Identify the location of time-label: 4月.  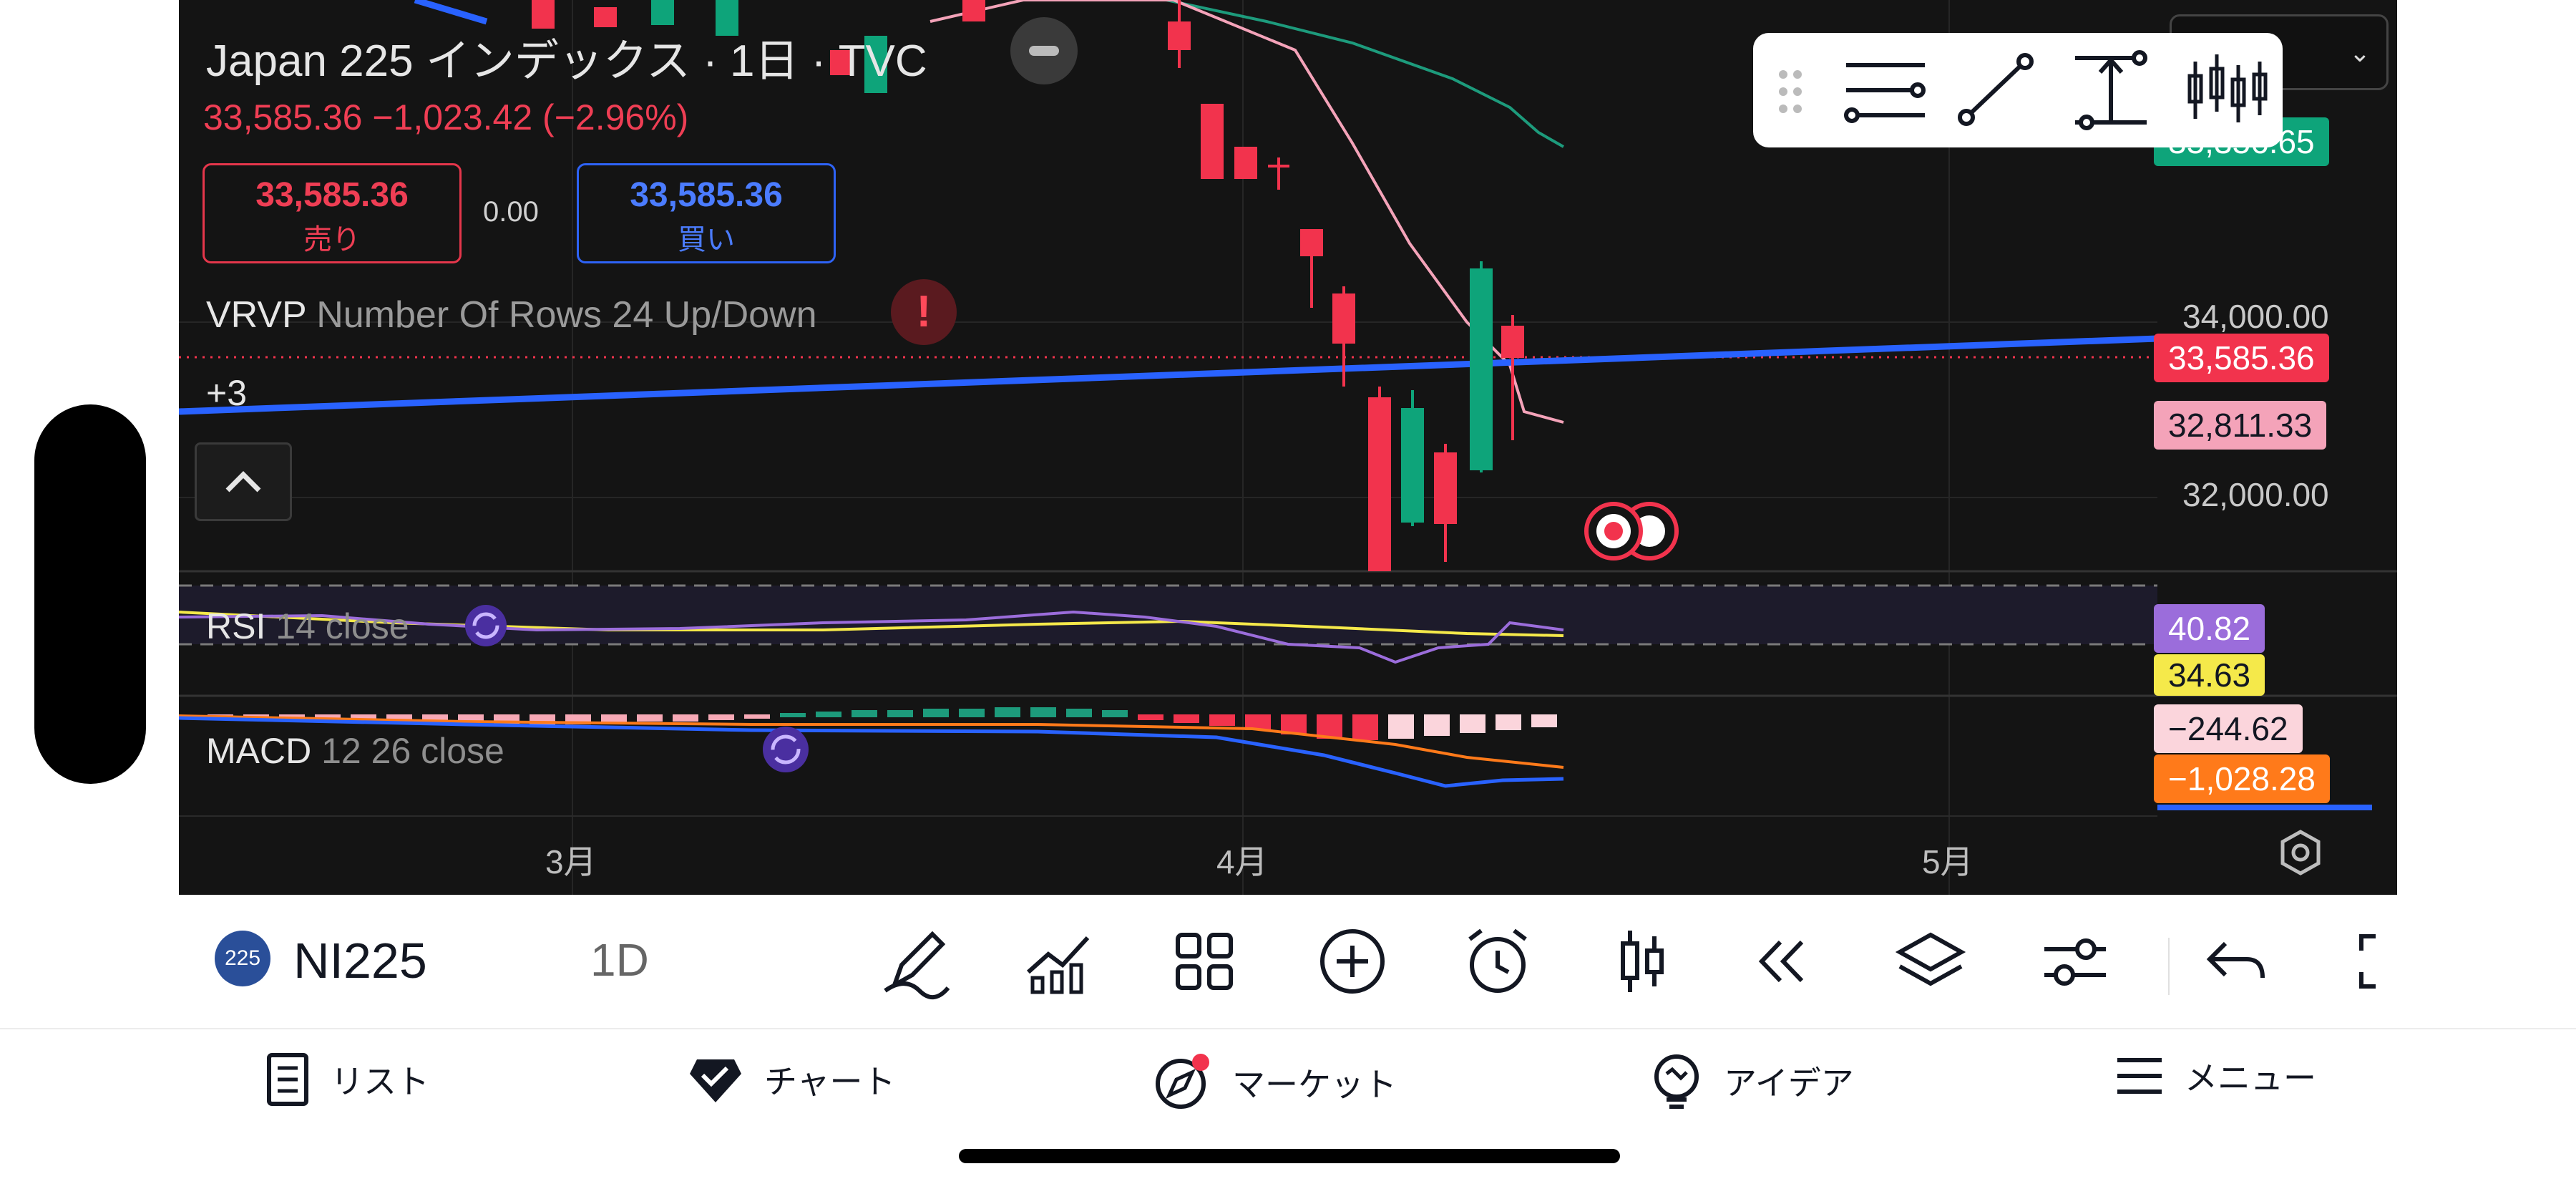
(1242, 861).